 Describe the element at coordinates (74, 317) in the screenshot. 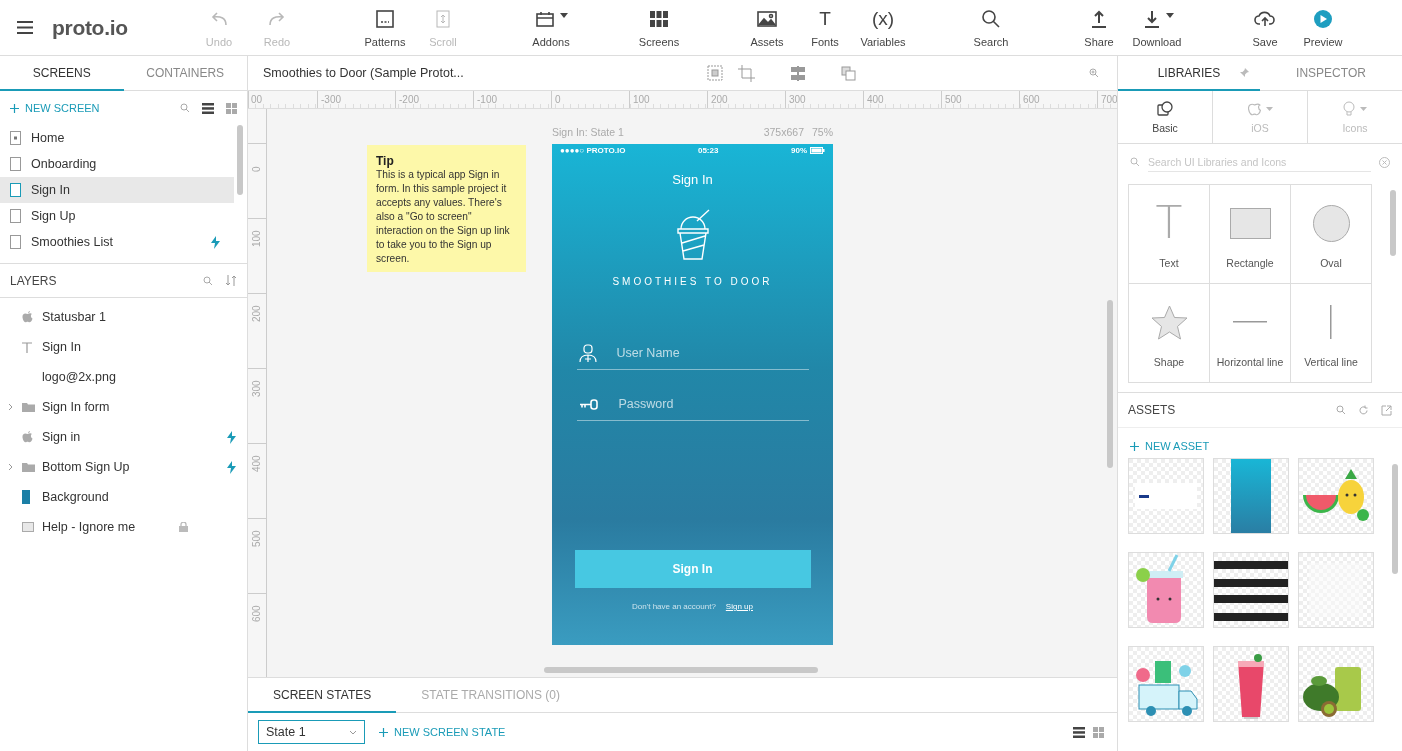

I see `layer-name: Statusbar 1` at that location.